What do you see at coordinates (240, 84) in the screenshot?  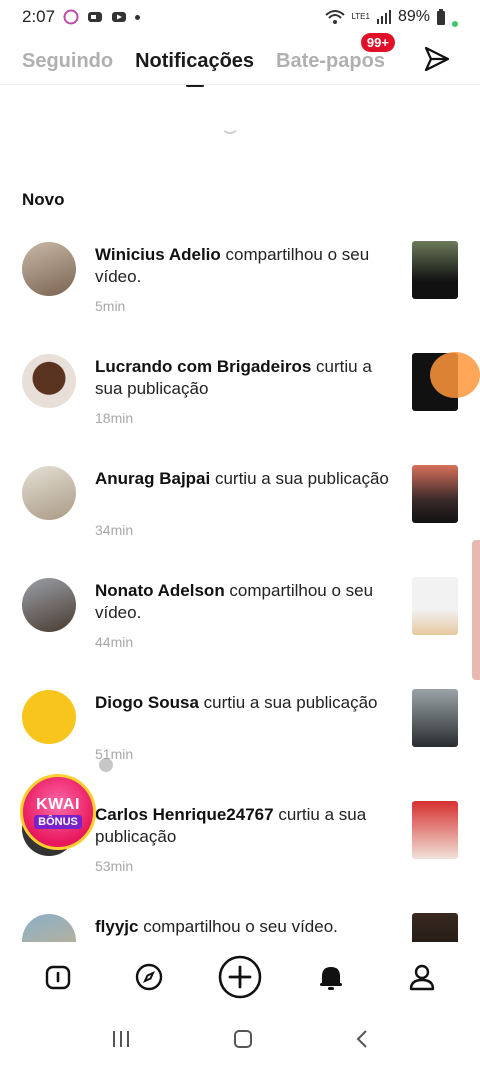 I see `header-divider` at bounding box center [240, 84].